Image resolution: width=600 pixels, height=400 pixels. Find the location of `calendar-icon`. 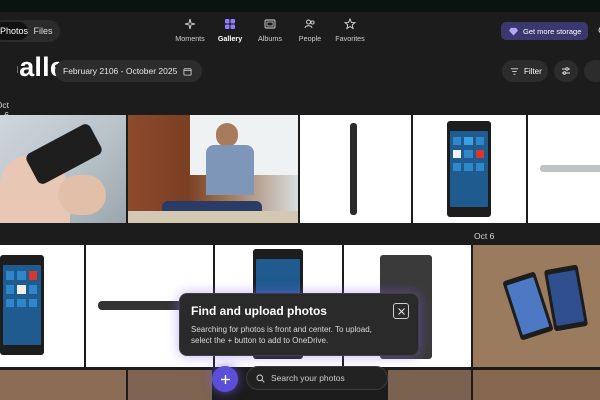

calendar-icon is located at coordinates (187, 71).